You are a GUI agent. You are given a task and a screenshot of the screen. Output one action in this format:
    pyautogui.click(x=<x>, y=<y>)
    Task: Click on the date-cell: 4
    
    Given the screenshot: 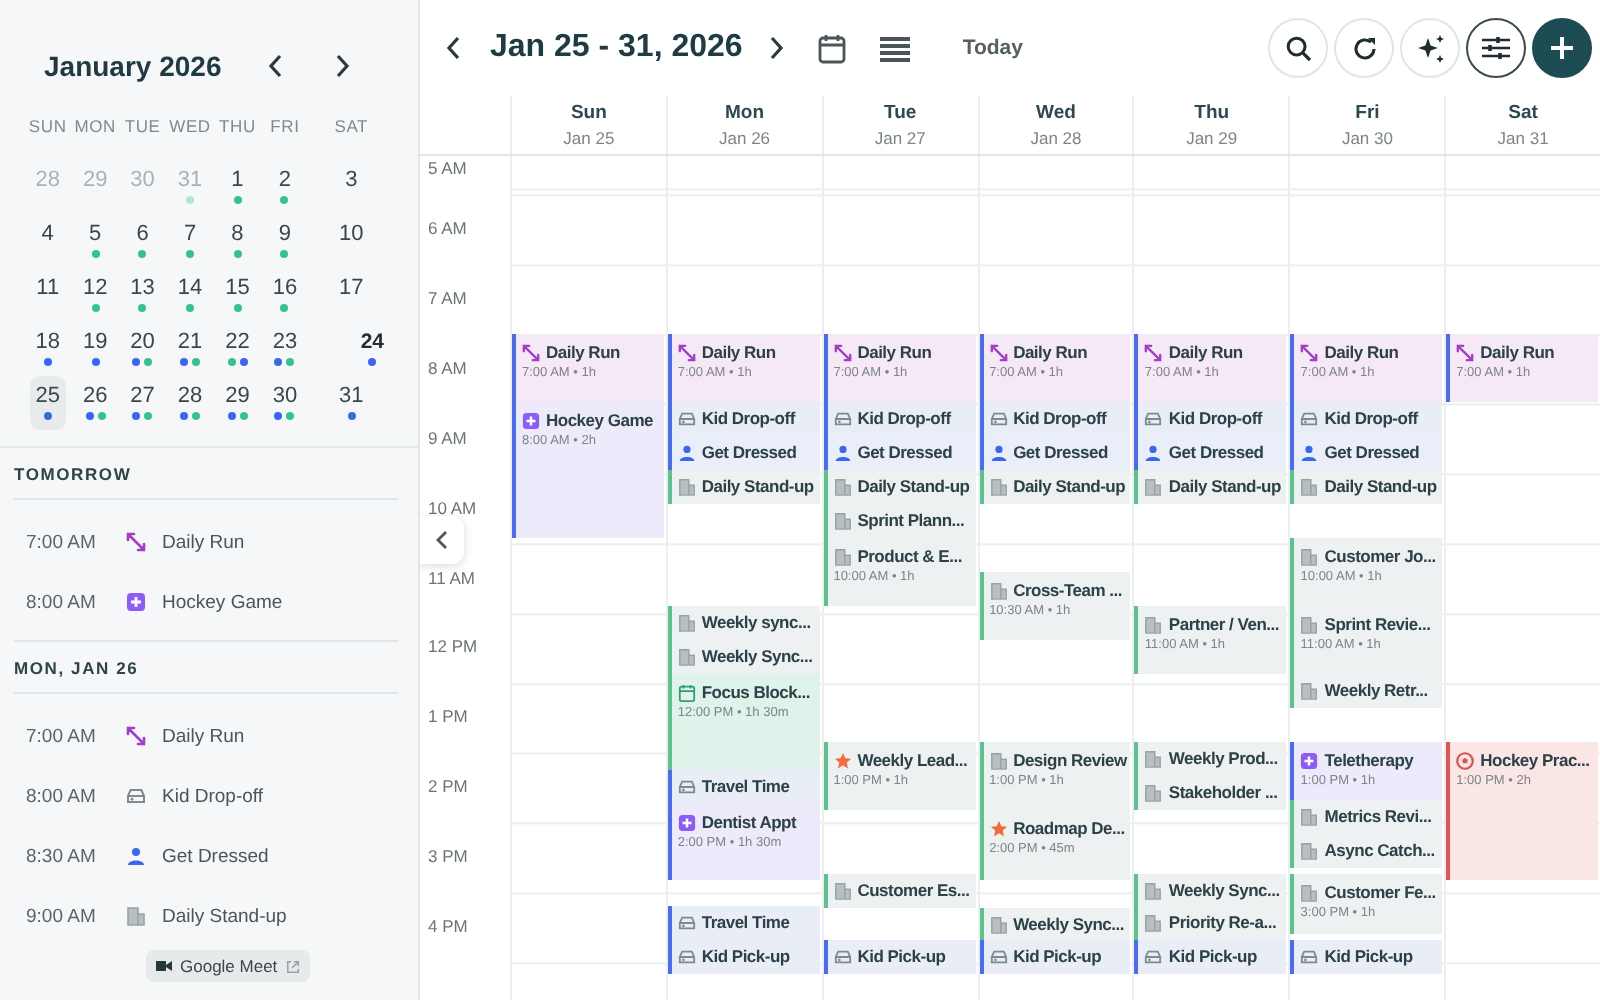 What is the action you would take?
    pyautogui.click(x=48, y=241)
    